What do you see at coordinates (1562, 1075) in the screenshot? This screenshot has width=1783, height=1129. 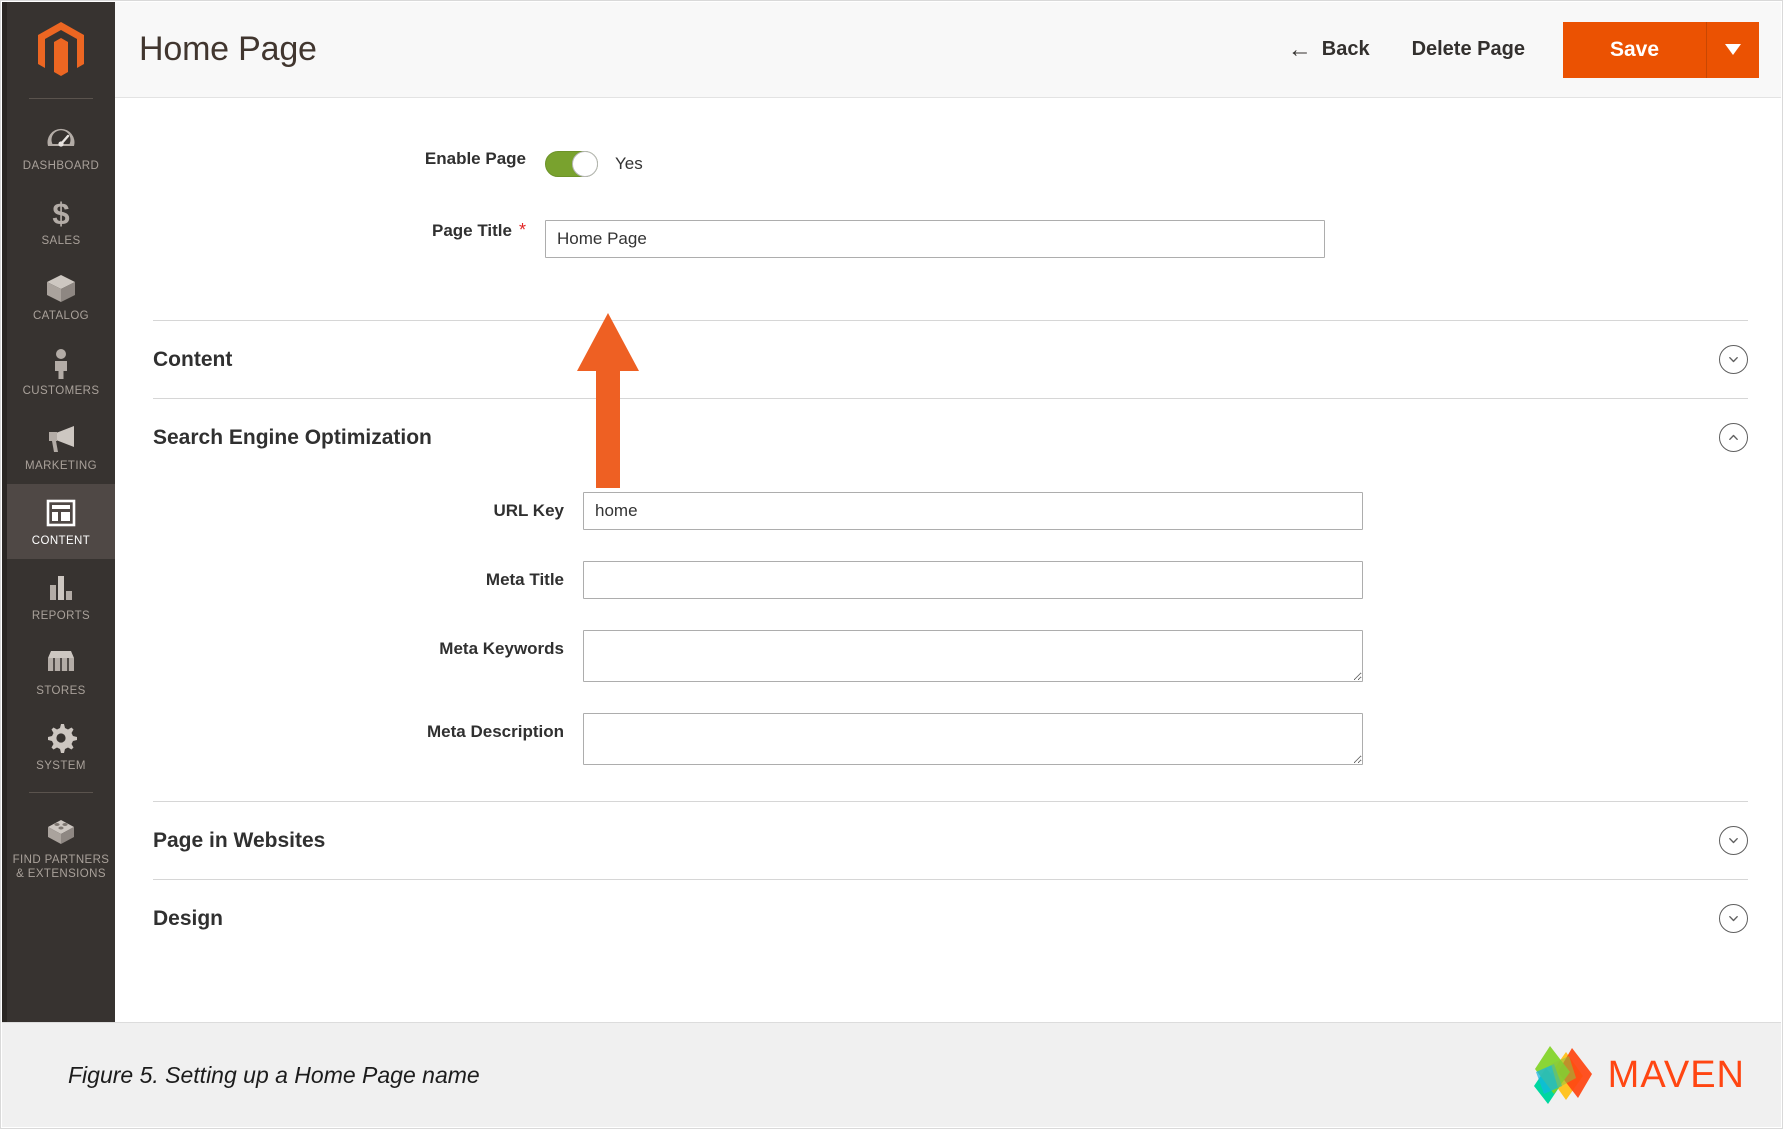 I see `maven-diamond-logo-icon` at bounding box center [1562, 1075].